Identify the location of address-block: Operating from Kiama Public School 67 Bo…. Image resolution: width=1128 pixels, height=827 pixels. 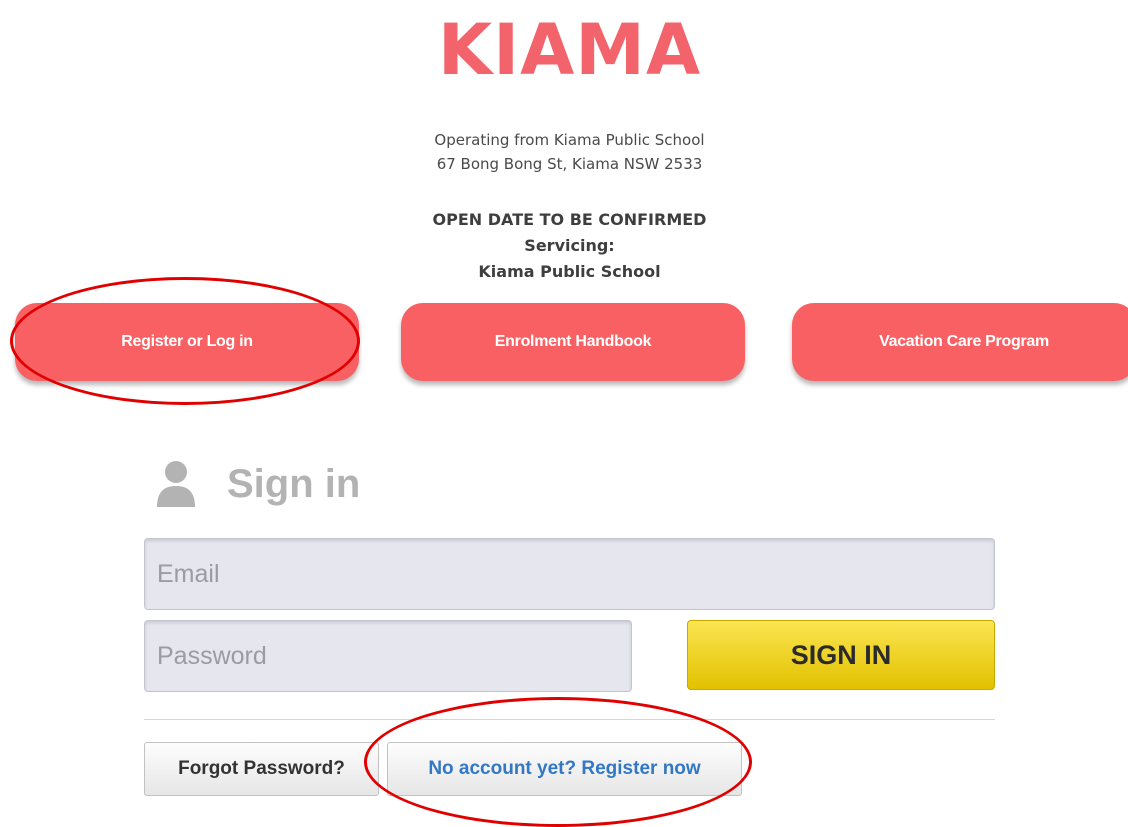
(564, 152).